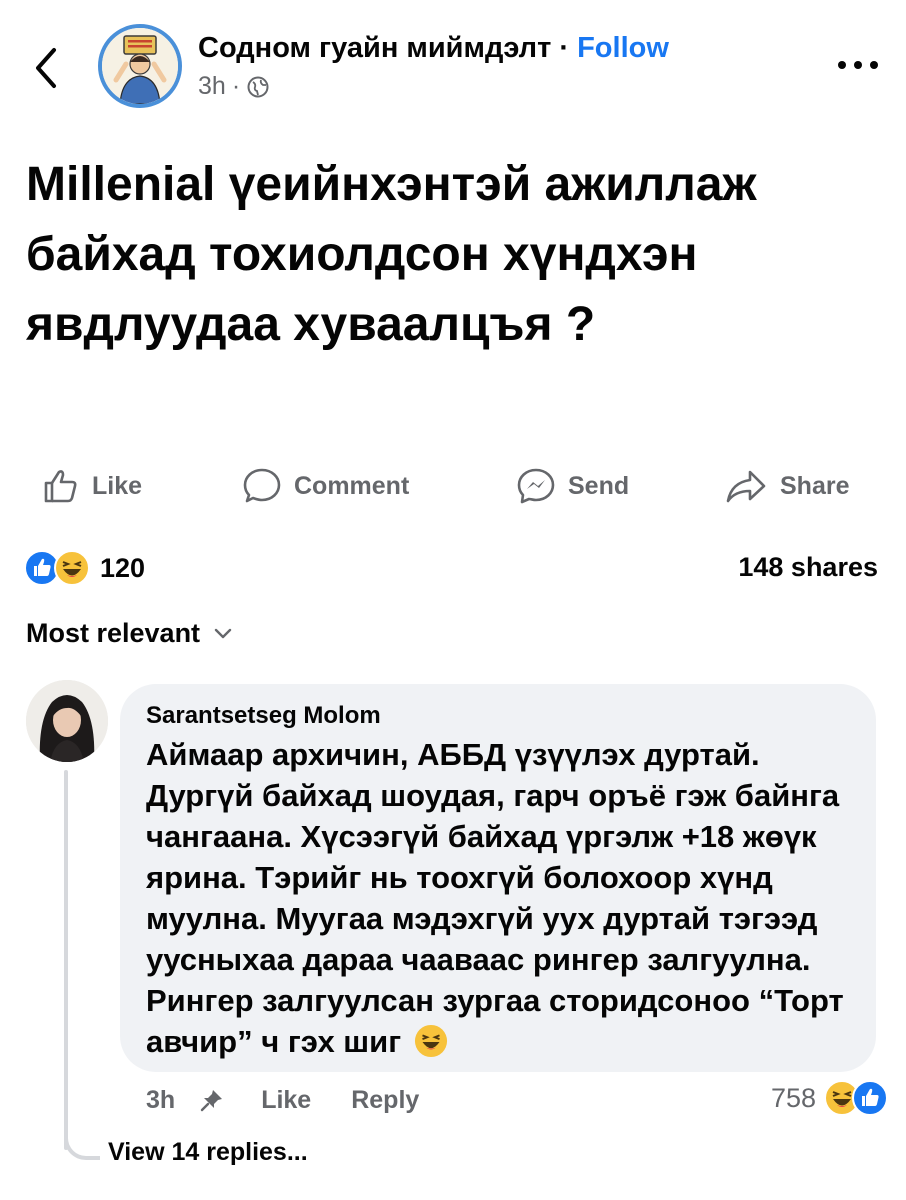 The image size is (906, 1200). I want to click on page-avatar, so click(140, 66).